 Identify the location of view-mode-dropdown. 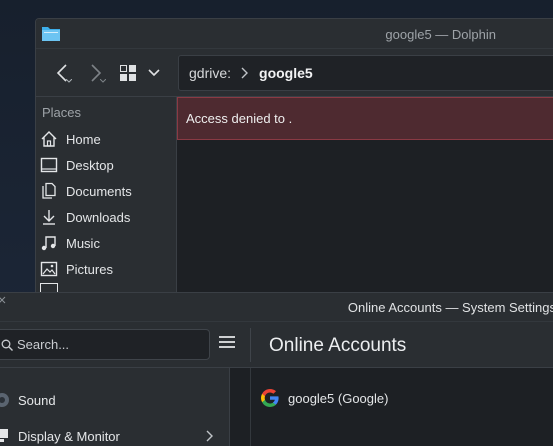
(154, 73).